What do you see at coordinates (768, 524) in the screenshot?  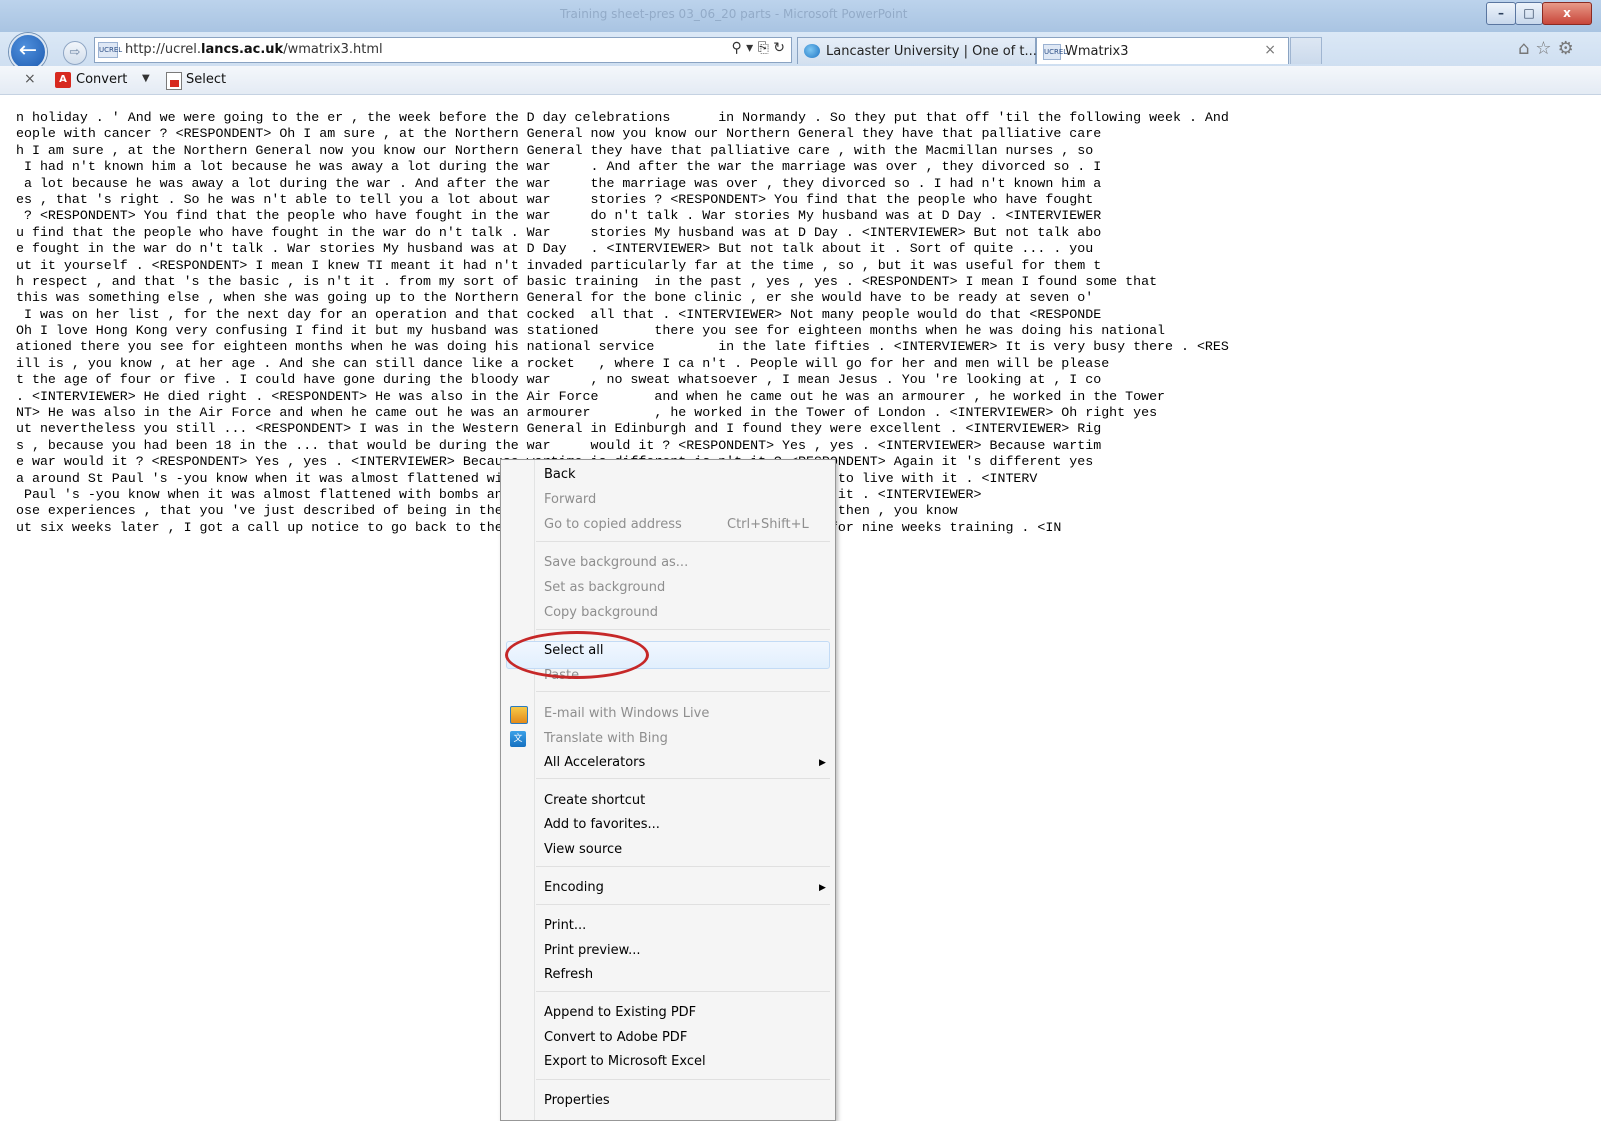 I see `menu-shortcut: Ctrl+Shift+L` at bounding box center [768, 524].